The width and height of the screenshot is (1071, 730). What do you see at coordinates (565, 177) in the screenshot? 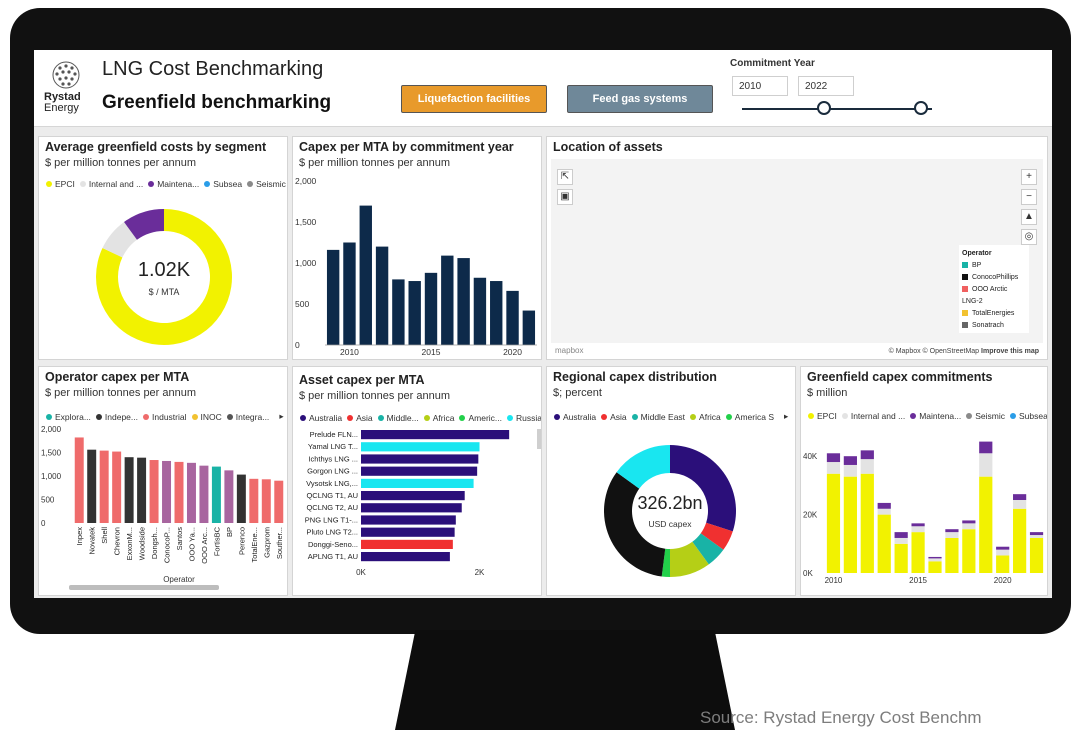
I see `map-reset-icon: ⇱` at bounding box center [565, 177].